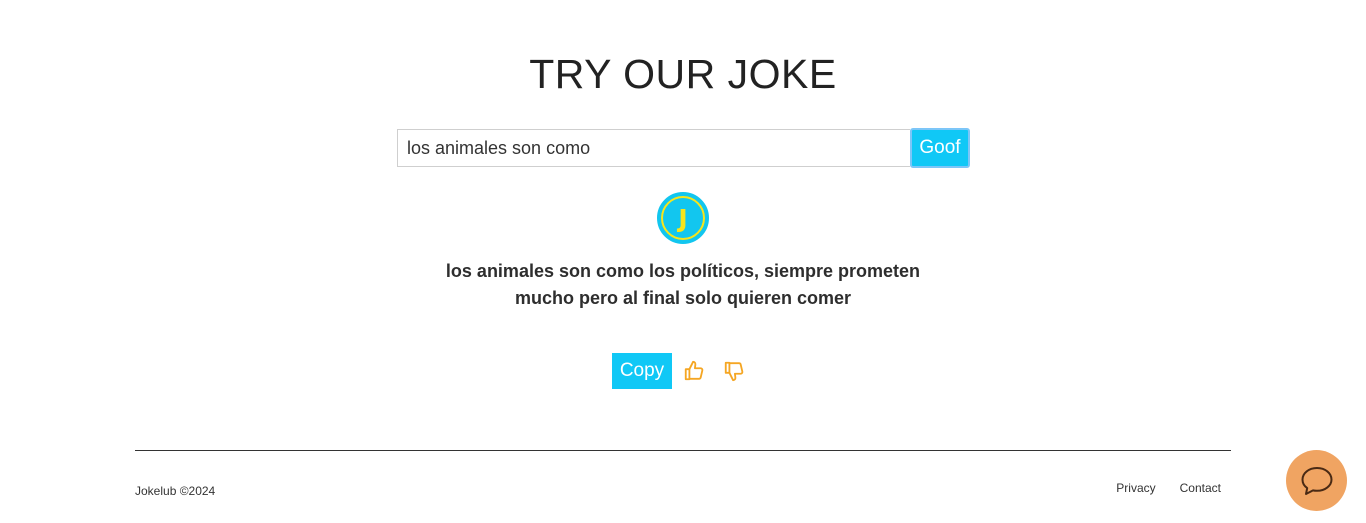  I want to click on copy-button: Copy, so click(642, 371).